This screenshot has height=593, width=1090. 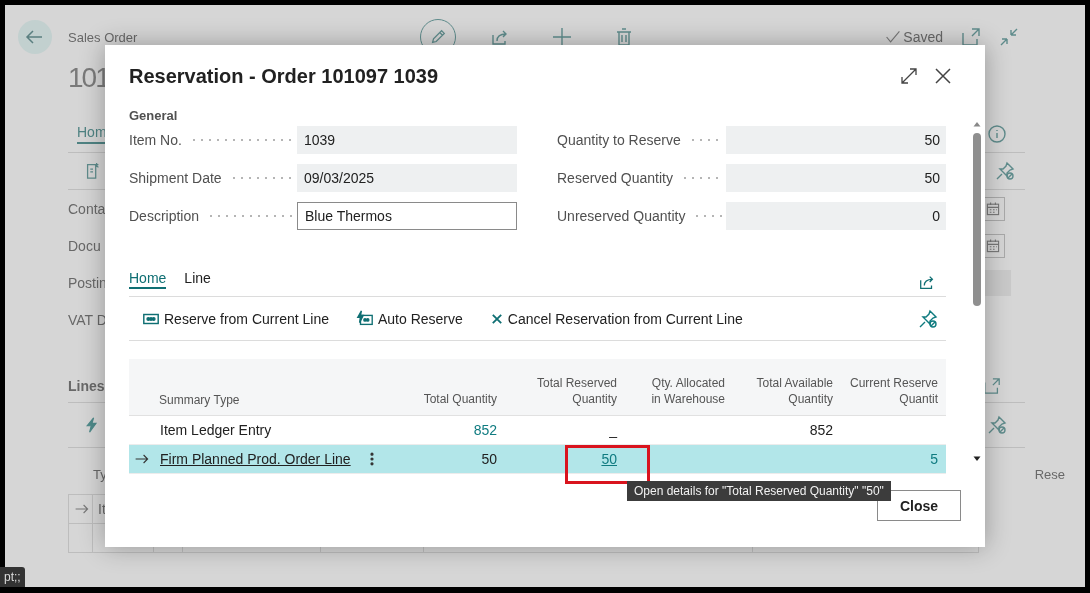 What do you see at coordinates (934, 459) in the screenshot?
I see `table-cell: 5` at bounding box center [934, 459].